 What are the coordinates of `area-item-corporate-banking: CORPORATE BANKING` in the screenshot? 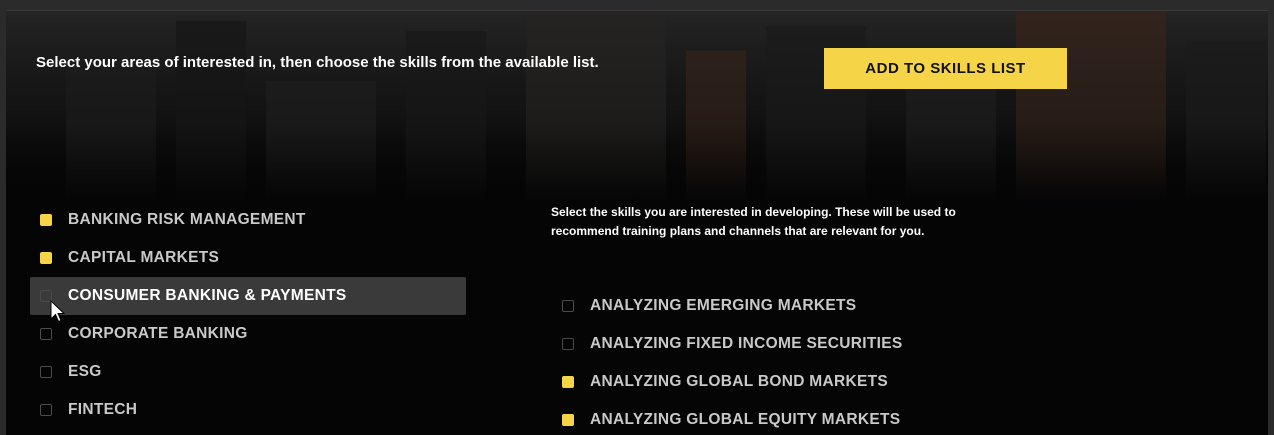 It's located at (248, 334).